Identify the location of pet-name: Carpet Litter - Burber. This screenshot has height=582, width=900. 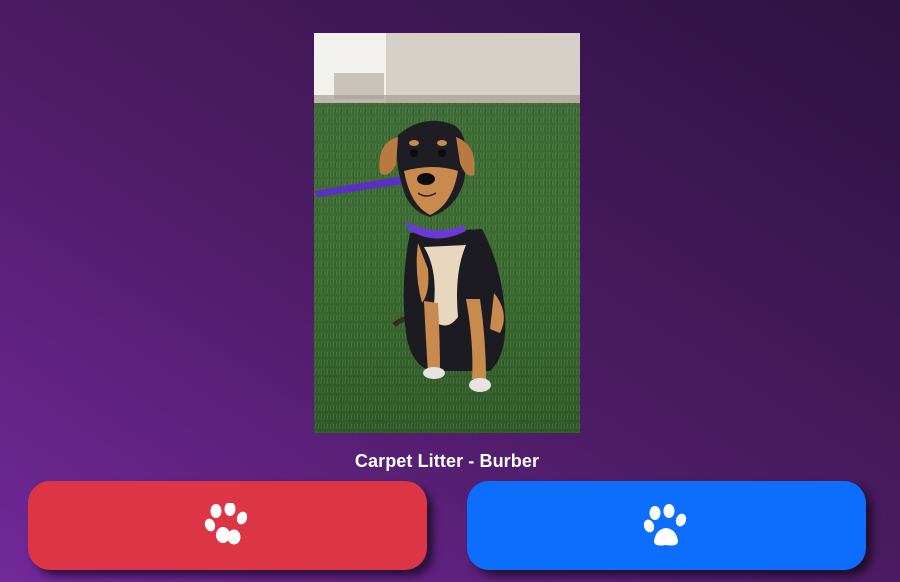
(447, 461).